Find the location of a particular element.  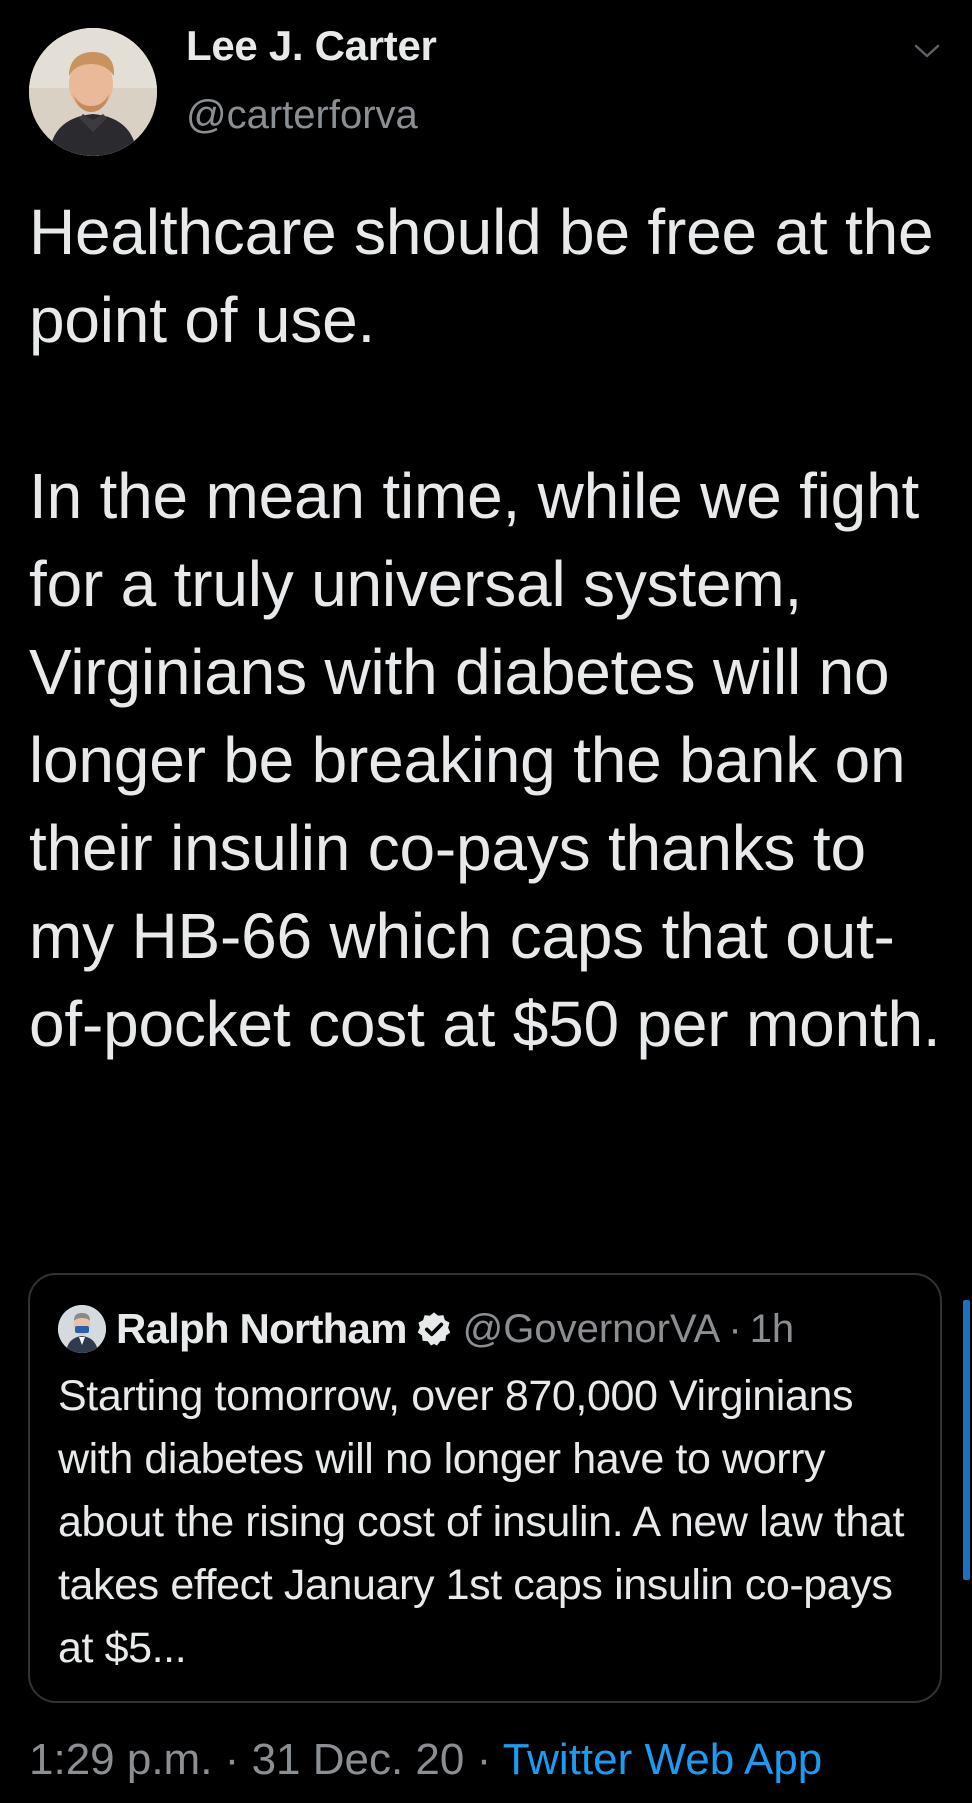

author-handle: @carterforva is located at coordinates (302, 115).